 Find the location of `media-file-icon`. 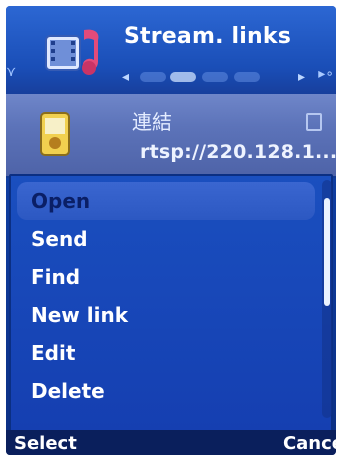

media-file-icon is located at coordinates (55, 134).